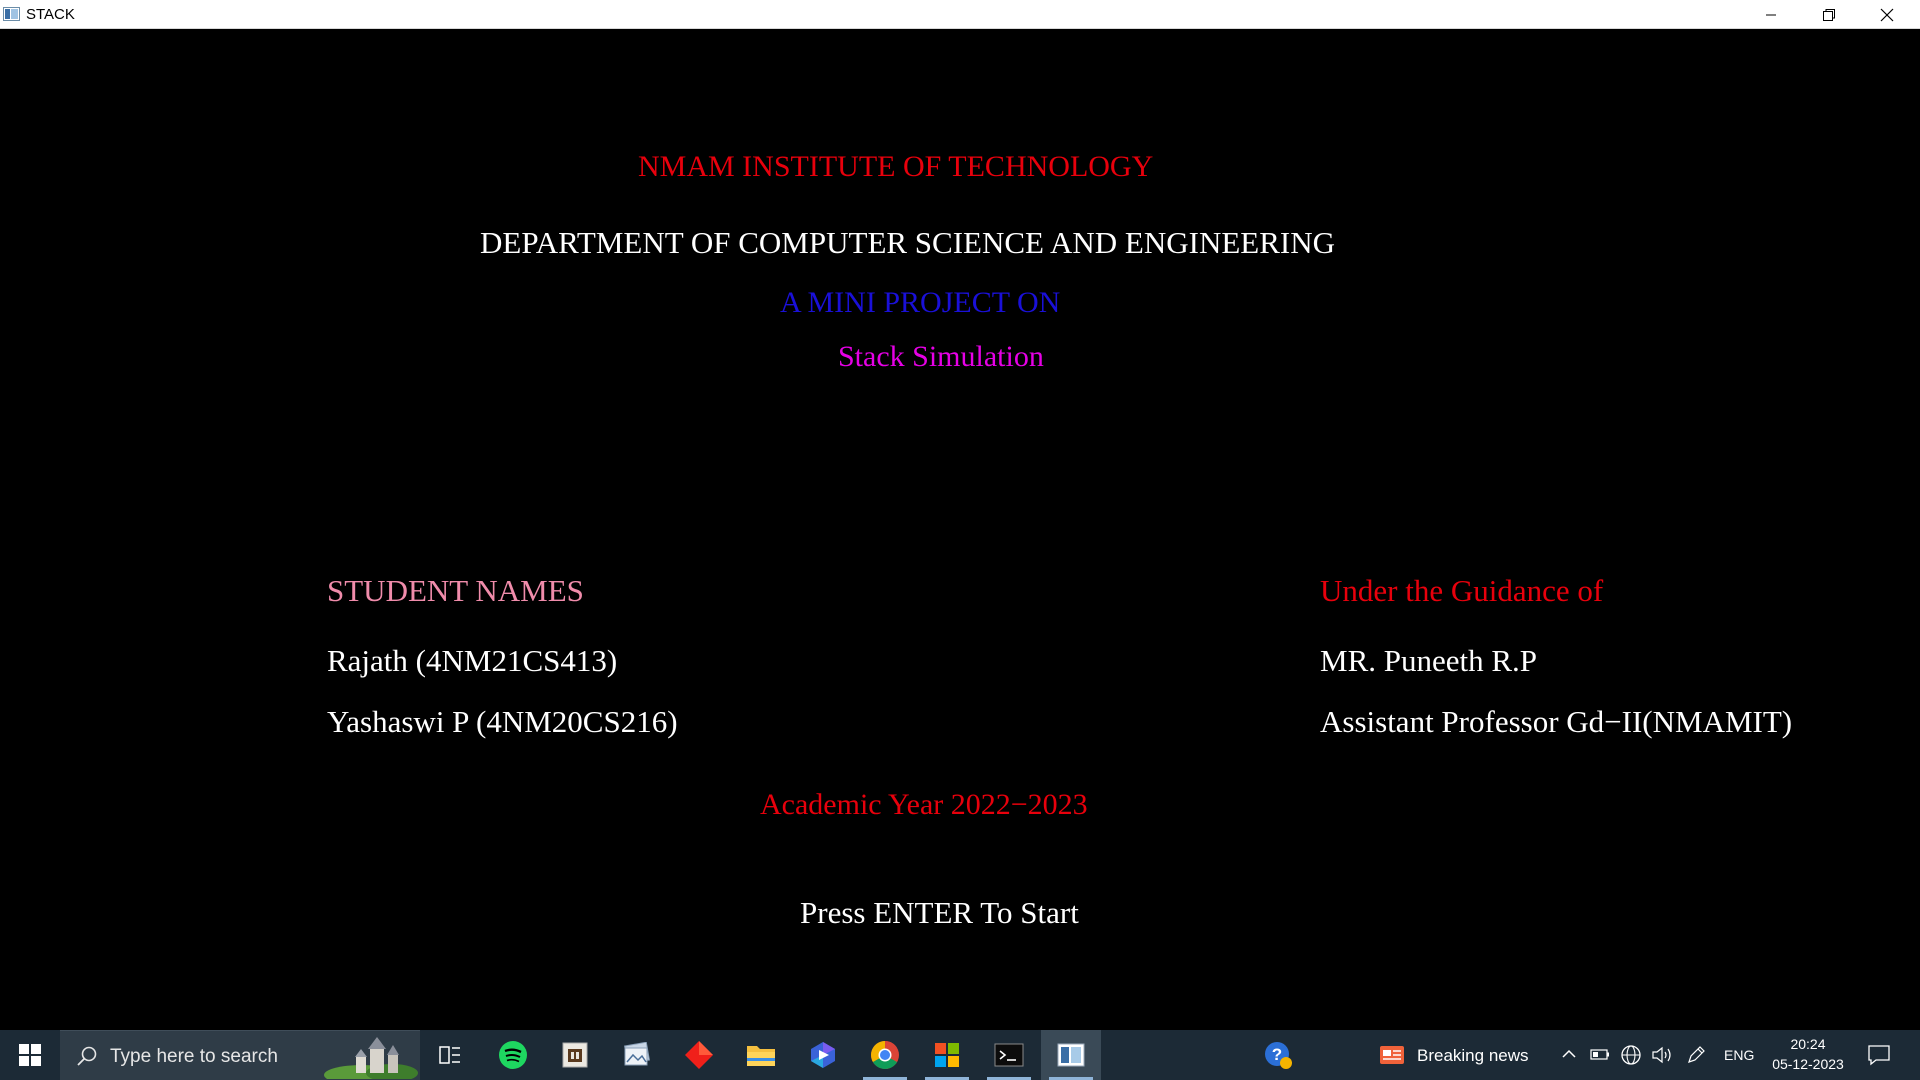 This screenshot has width=1920, height=1080. I want to click on help-button: ?, so click(1278, 1055).